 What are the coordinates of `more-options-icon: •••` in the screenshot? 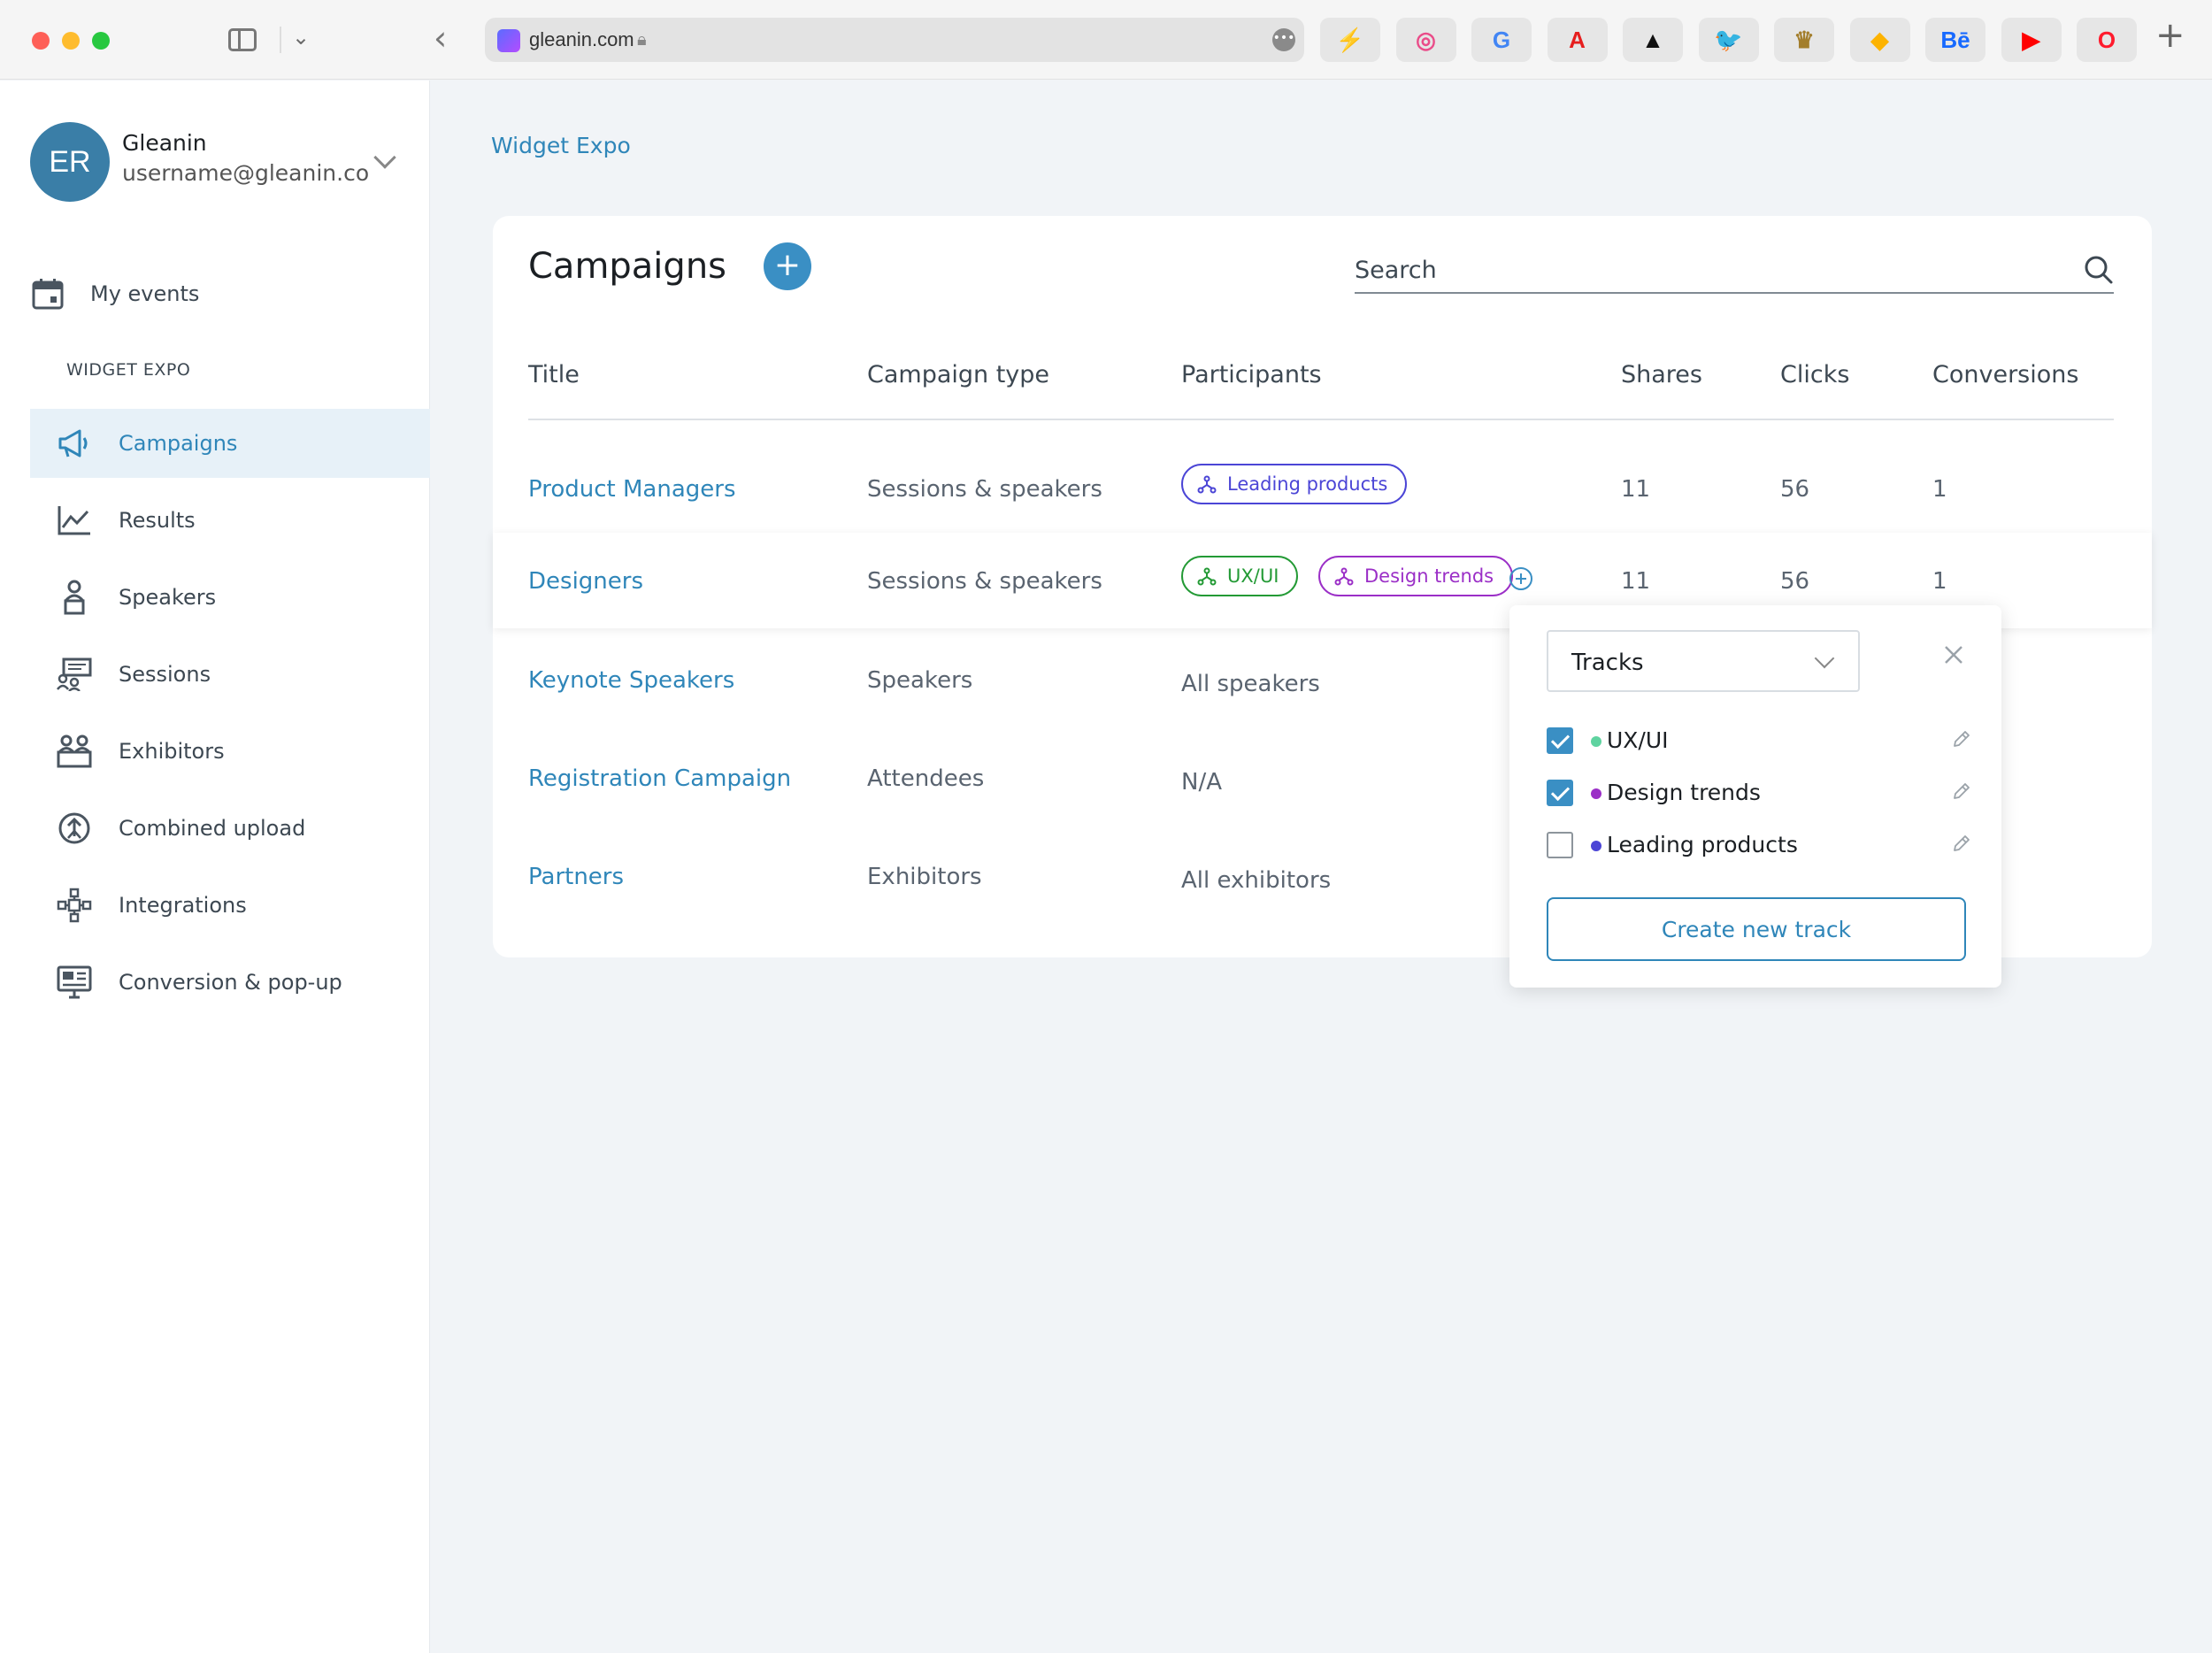 It's located at (1283, 39).